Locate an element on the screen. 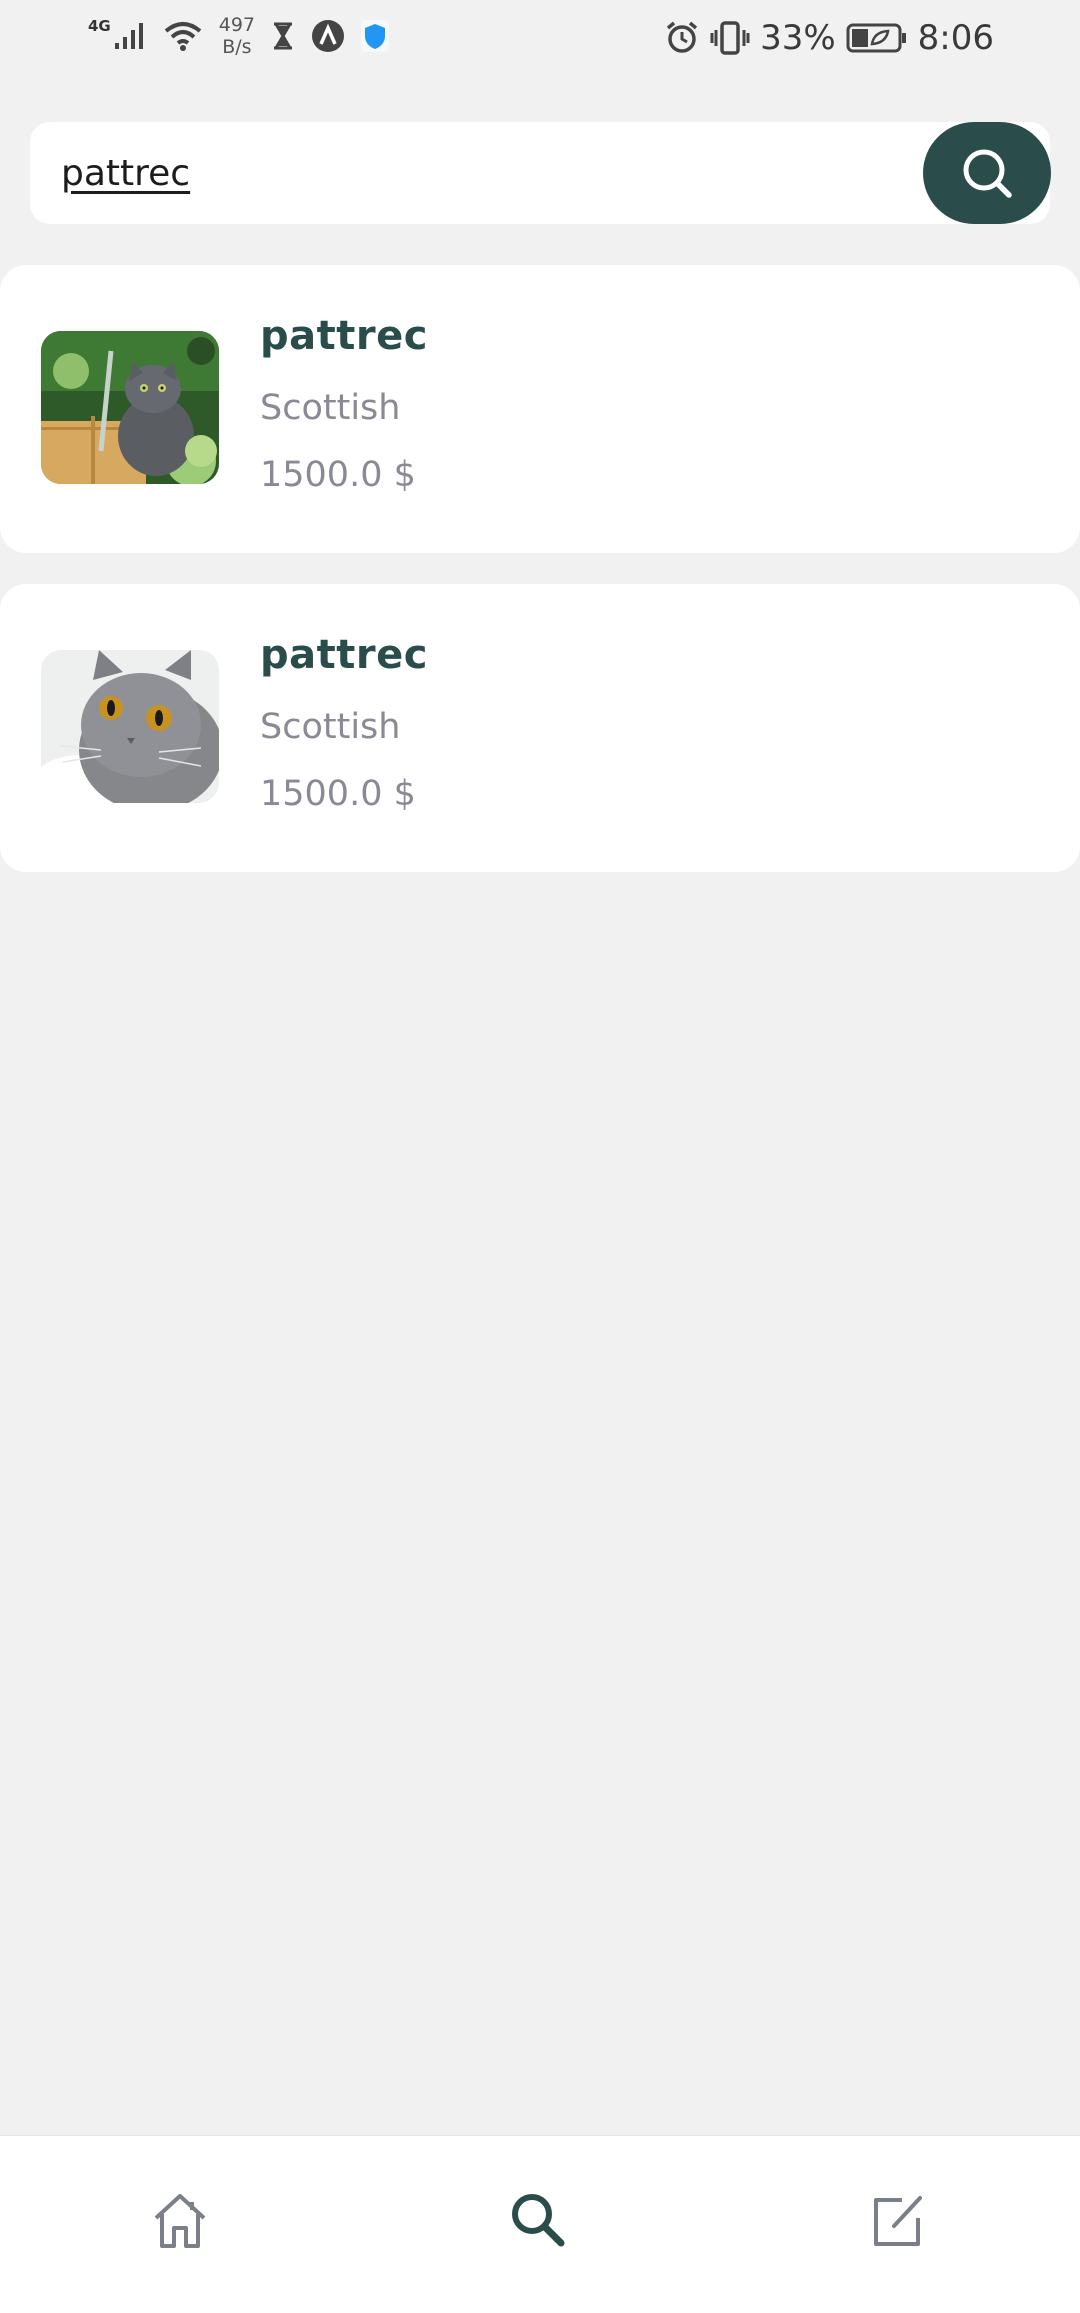 The image size is (1080, 2313). edit-icon is located at coordinates (898, 2220).